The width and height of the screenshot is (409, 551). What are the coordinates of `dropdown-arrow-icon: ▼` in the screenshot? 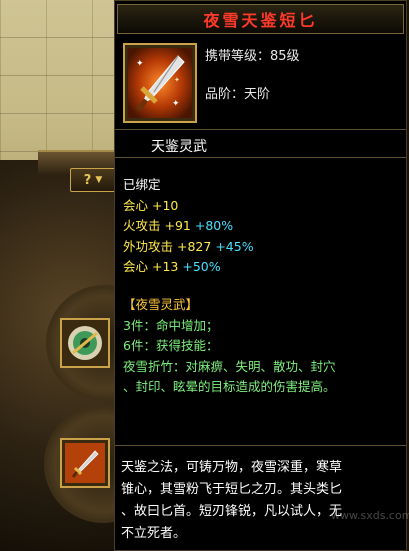 It's located at (99, 180).